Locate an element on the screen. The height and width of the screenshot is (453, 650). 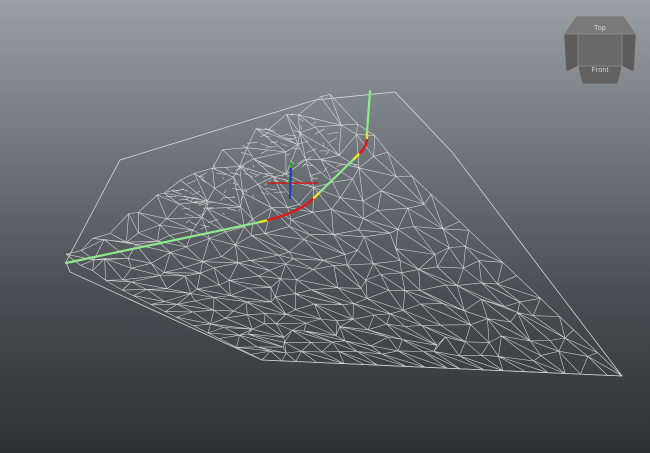
viewcube: Top Front is located at coordinates (600, 50).